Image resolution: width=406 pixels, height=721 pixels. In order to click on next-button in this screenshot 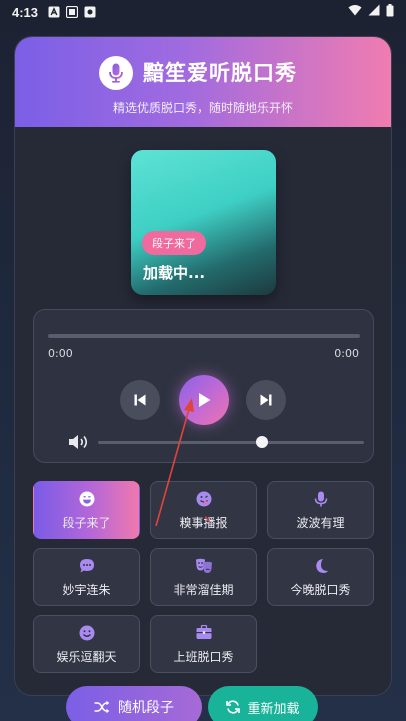, I will do `click(266, 400)`.